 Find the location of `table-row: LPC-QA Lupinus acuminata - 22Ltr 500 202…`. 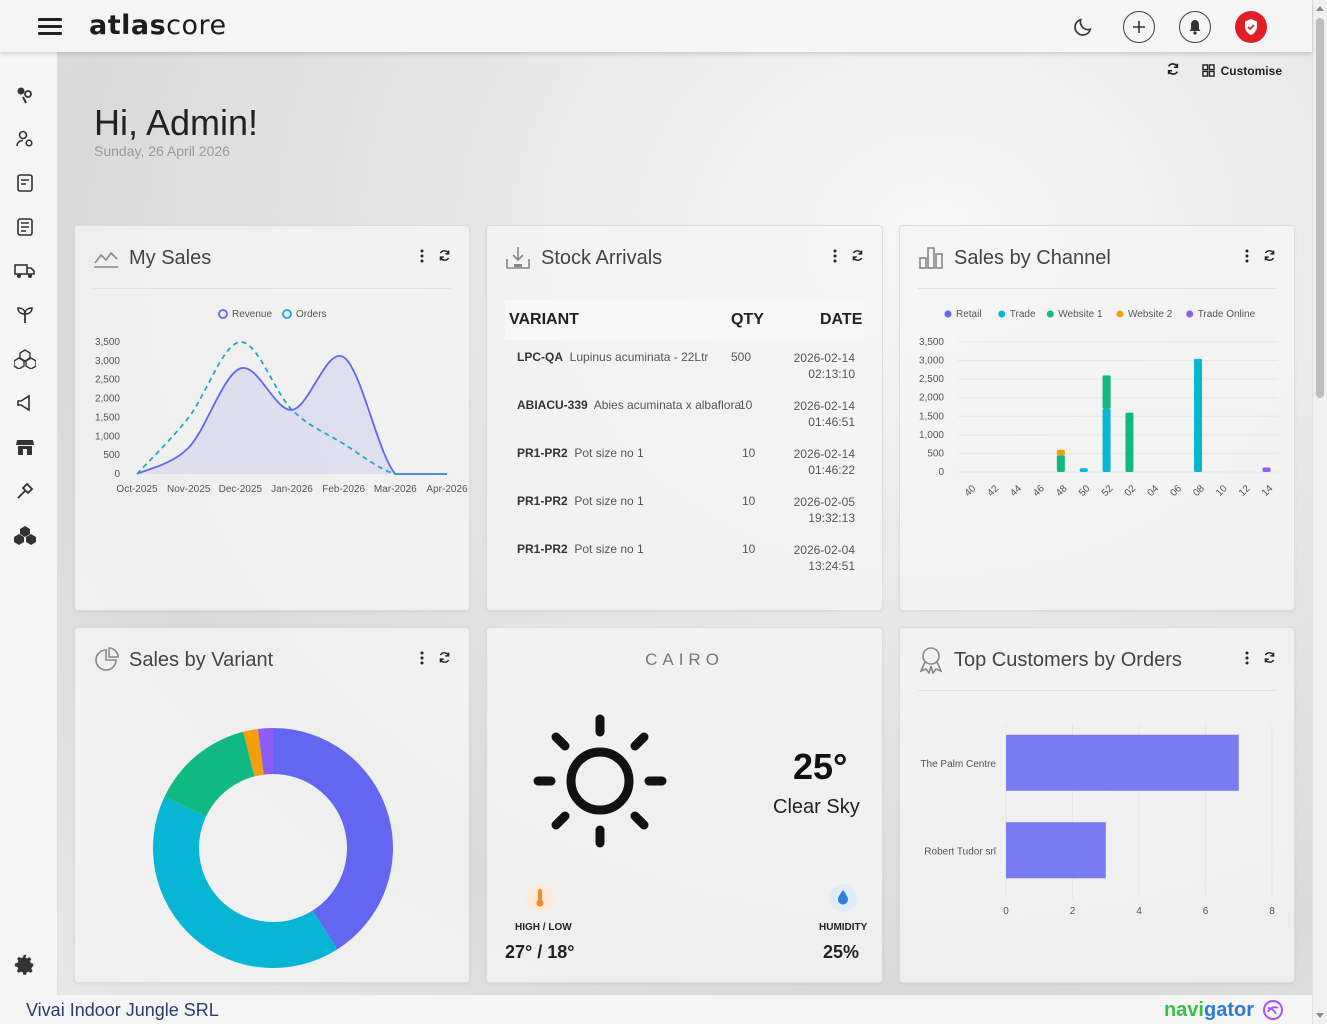

table-row: LPC-QA Lupinus acuminata - 22Ltr 500 202… is located at coordinates (687, 370).